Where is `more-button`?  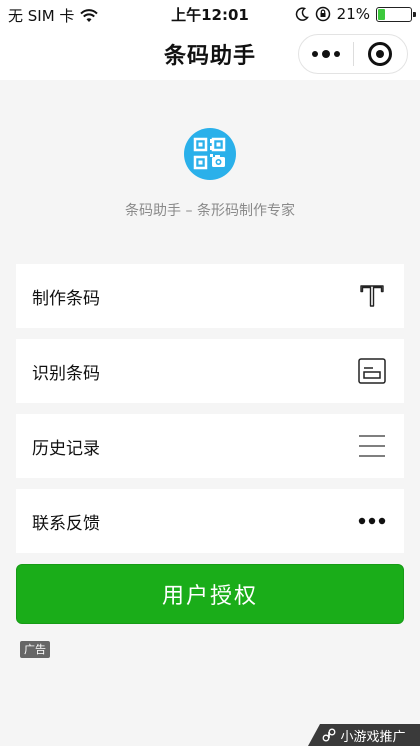 more-button is located at coordinates (326, 54).